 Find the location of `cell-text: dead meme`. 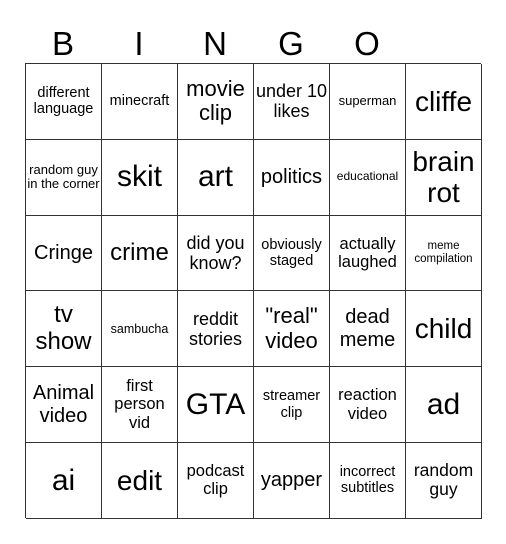

cell-text: dead meme is located at coordinates (367, 328).